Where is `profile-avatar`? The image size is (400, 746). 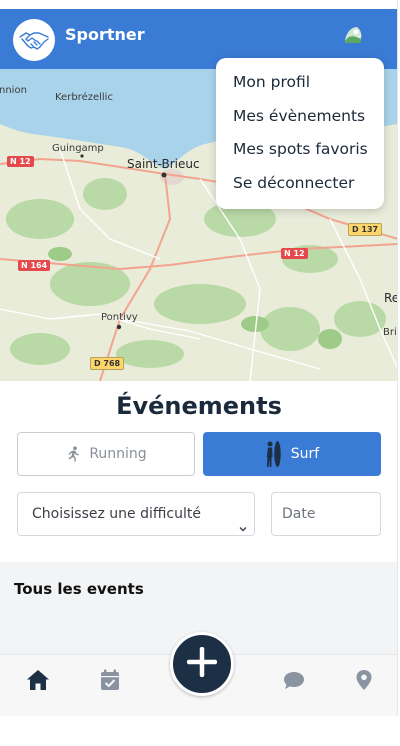 profile-avatar is located at coordinates (353, 35).